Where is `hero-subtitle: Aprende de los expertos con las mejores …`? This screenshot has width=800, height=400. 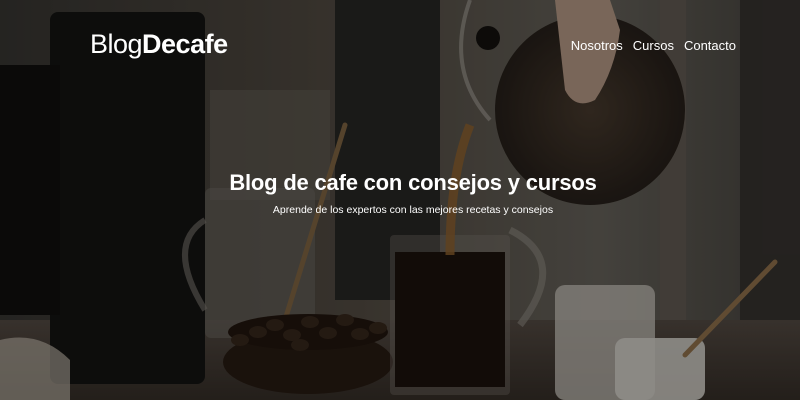 hero-subtitle: Aprende de los expertos con las mejores … is located at coordinates (413, 210).